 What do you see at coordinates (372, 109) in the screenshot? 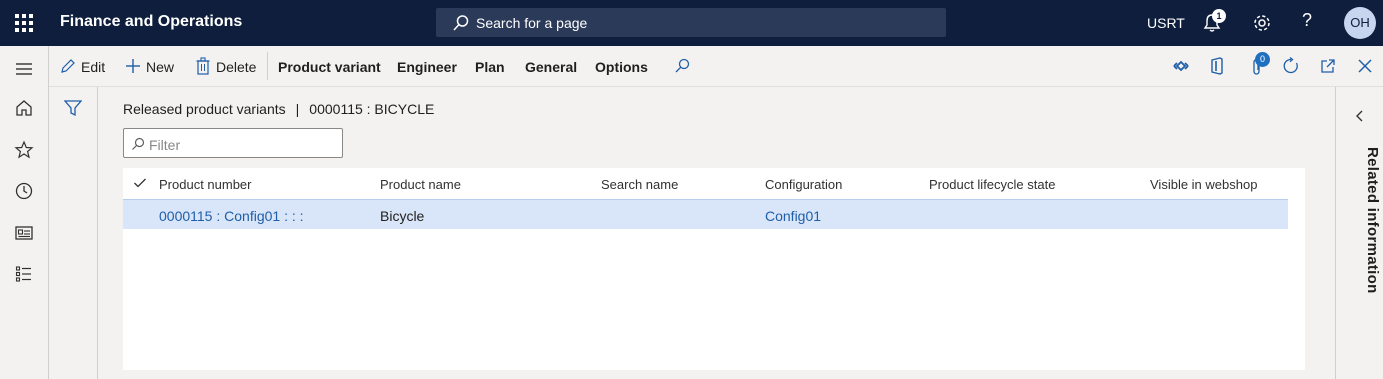
I see `page-subtitle: 0000115 : BICYCLE` at bounding box center [372, 109].